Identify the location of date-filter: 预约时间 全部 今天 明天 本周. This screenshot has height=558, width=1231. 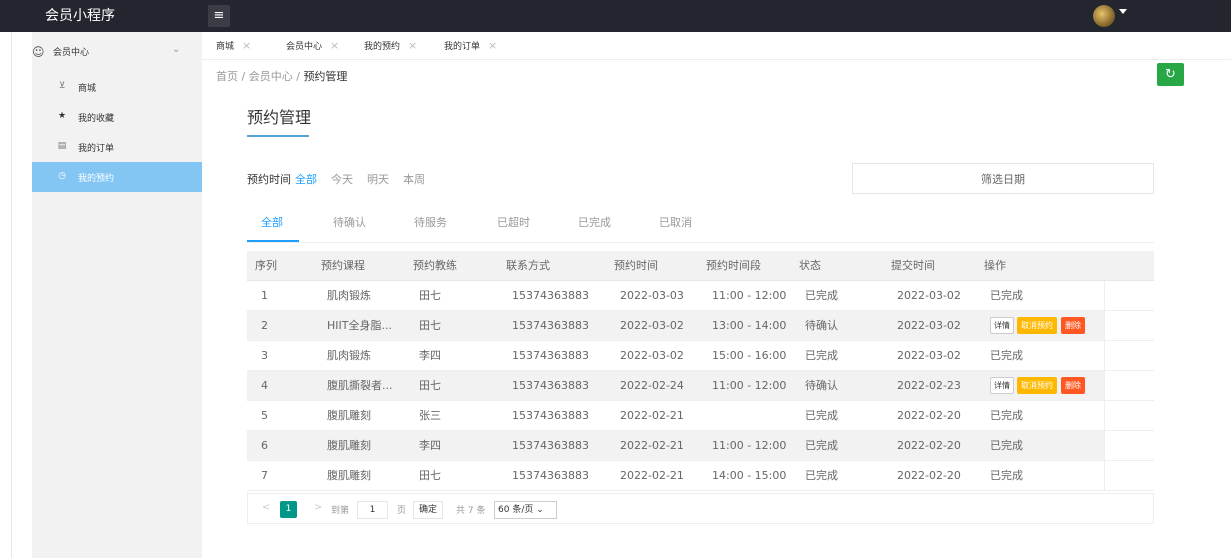
(336, 179).